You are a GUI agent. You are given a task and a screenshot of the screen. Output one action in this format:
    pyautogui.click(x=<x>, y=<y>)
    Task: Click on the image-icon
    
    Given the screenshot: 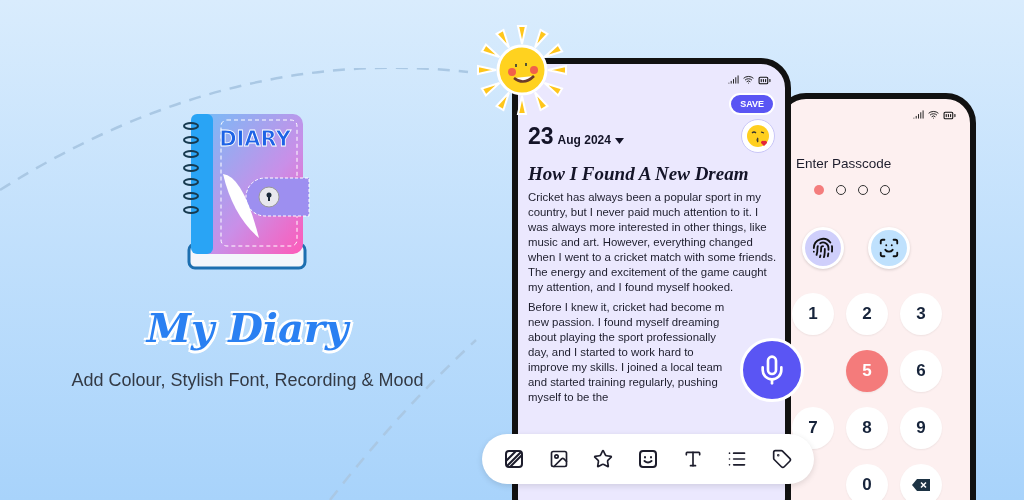 What is the action you would take?
    pyautogui.click(x=558, y=459)
    